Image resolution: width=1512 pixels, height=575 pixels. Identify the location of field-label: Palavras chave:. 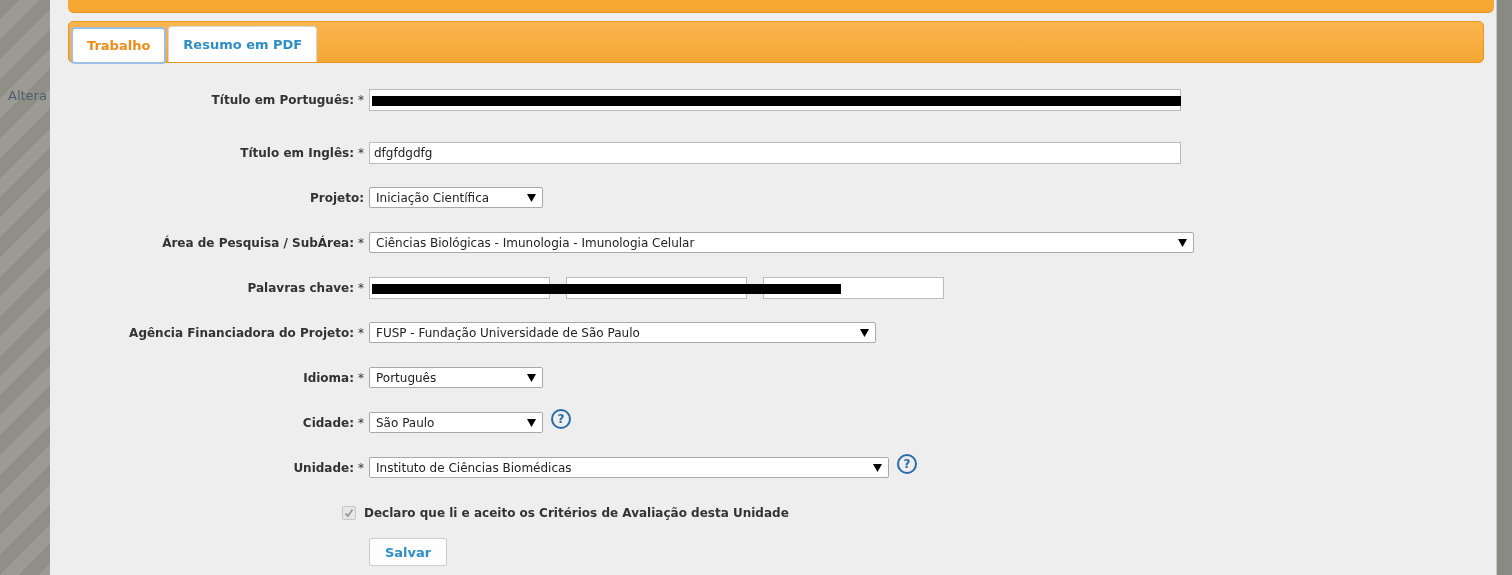
(300, 287).